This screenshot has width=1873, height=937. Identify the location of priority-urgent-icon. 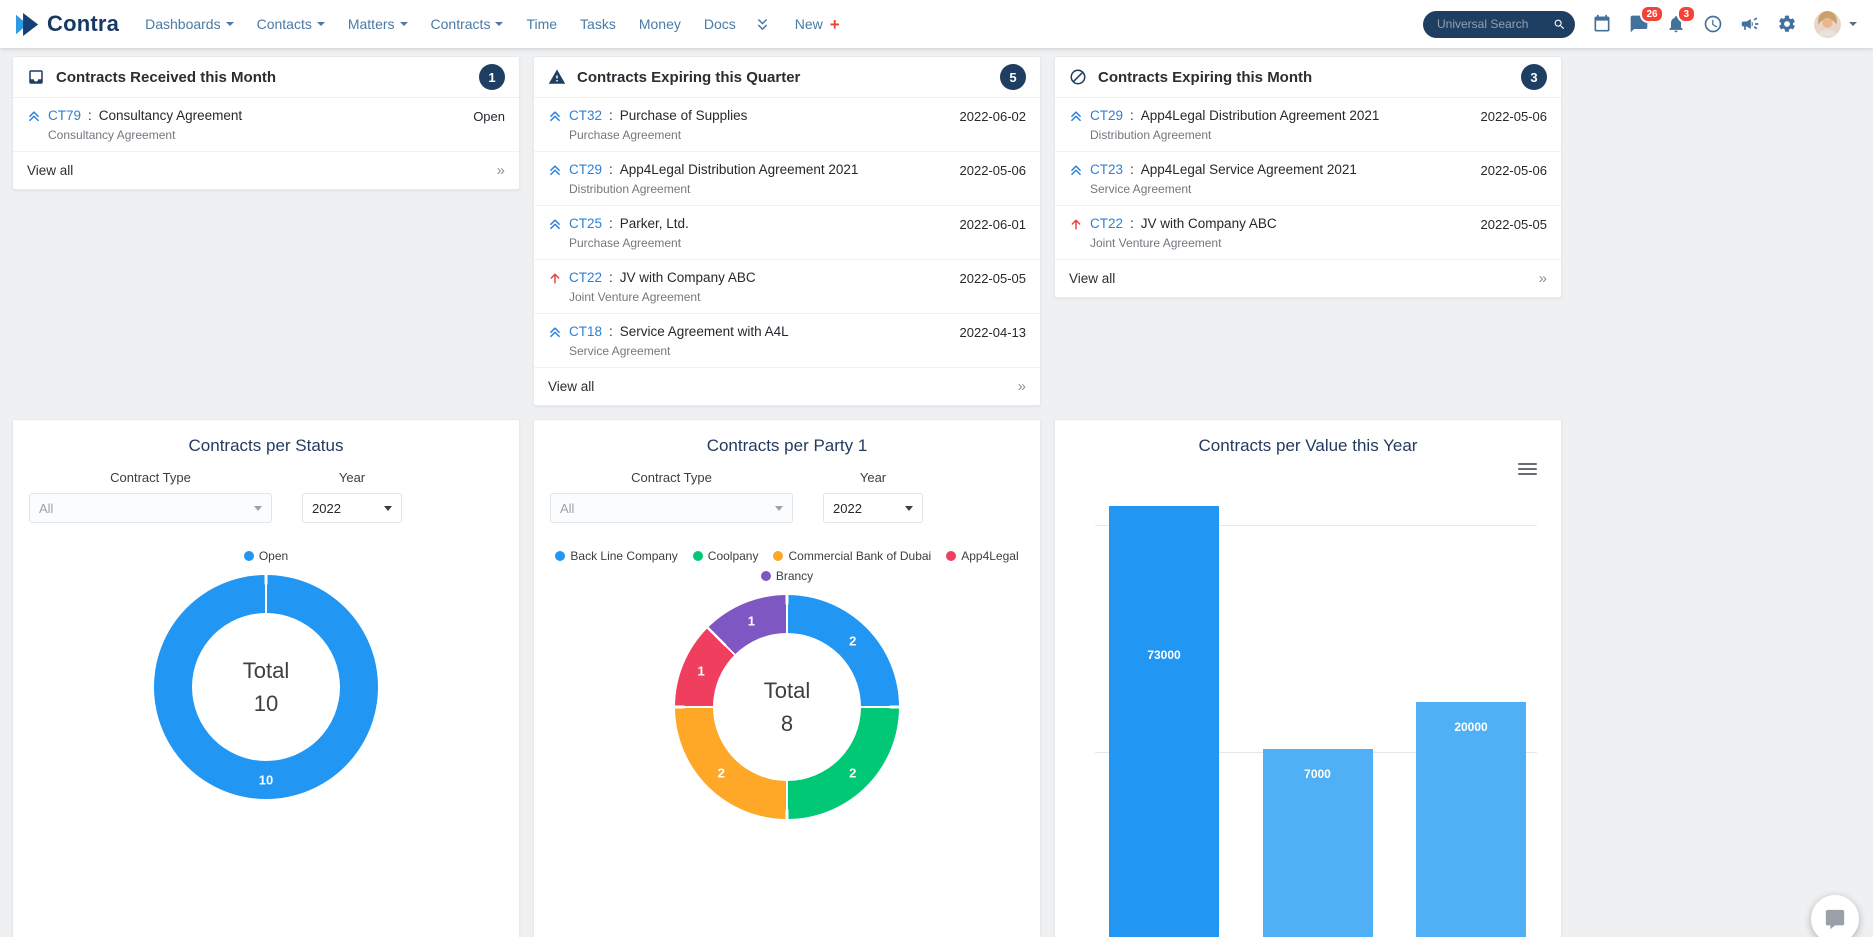
(1076, 224).